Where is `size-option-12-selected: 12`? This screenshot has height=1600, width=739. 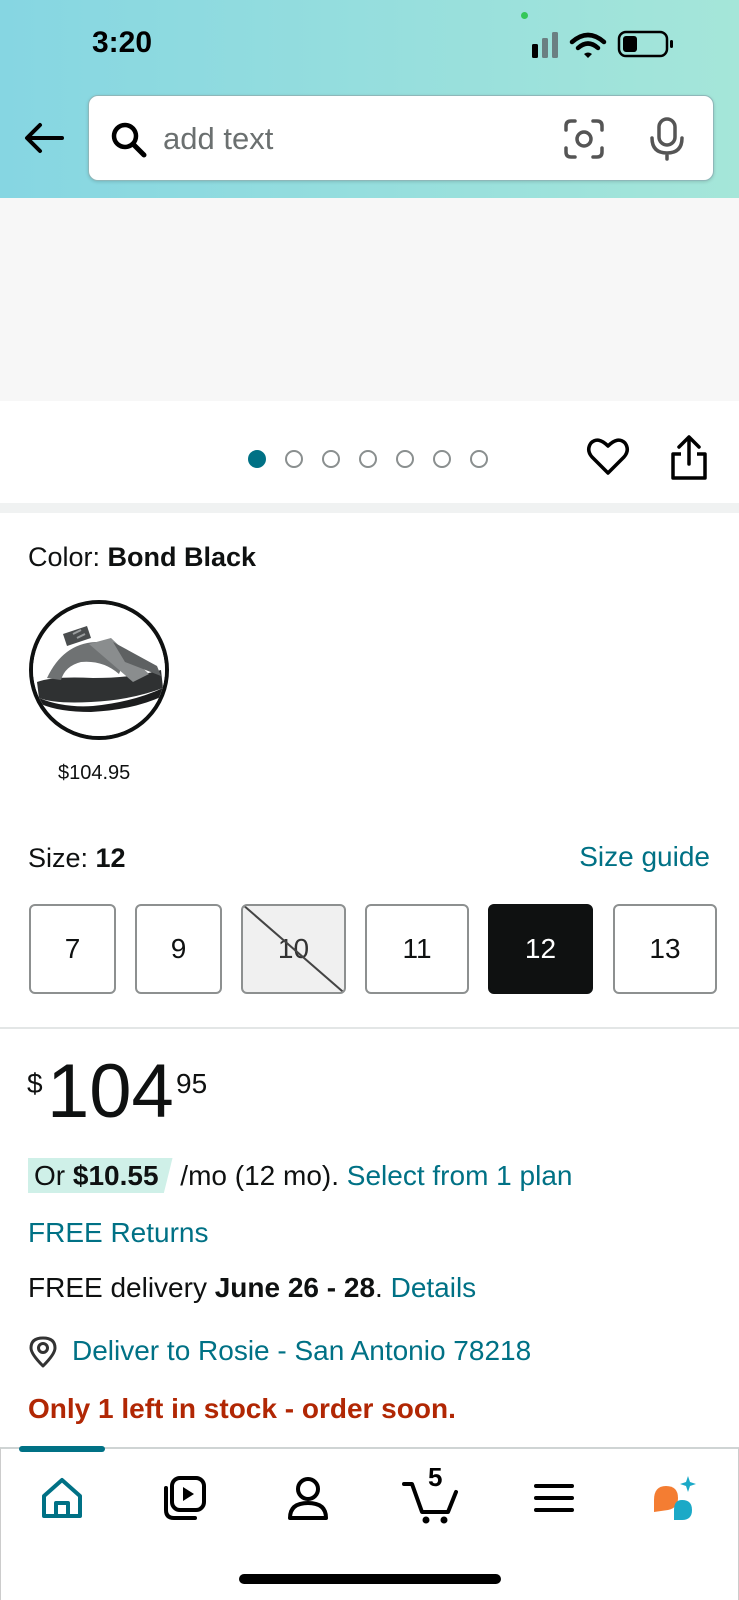 size-option-12-selected: 12 is located at coordinates (540, 949).